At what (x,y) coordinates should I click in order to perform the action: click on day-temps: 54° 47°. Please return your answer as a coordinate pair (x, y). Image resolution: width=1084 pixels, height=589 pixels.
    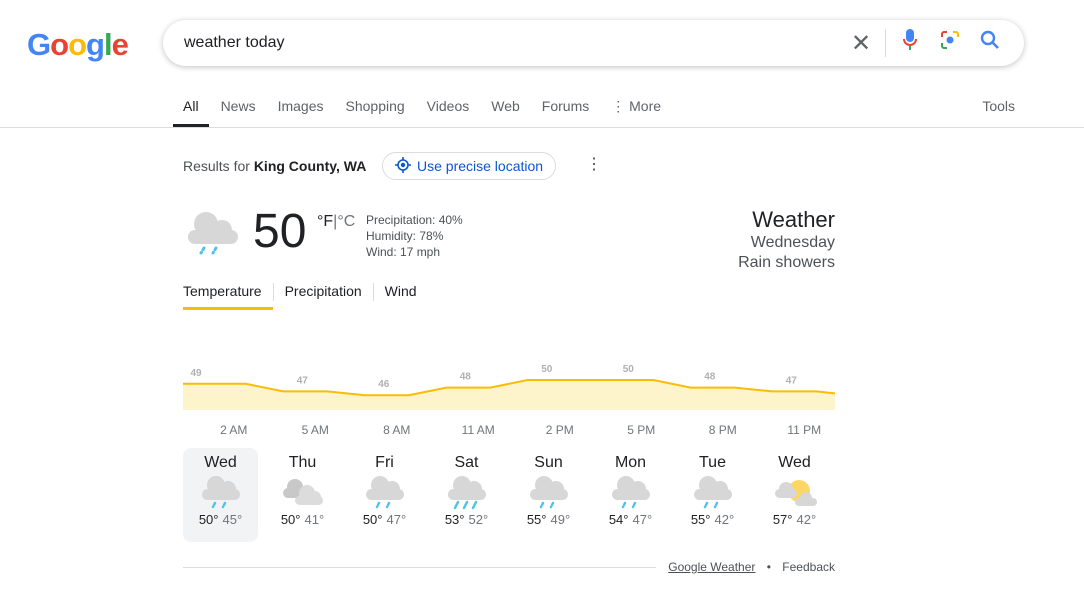
    Looking at the image, I should click on (630, 519).